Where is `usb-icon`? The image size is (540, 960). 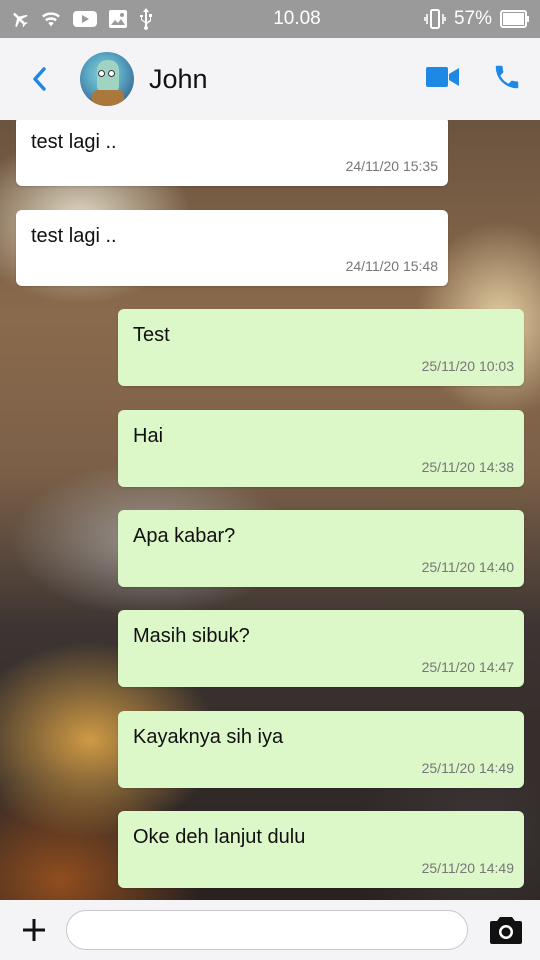
usb-icon is located at coordinates (146, 19).